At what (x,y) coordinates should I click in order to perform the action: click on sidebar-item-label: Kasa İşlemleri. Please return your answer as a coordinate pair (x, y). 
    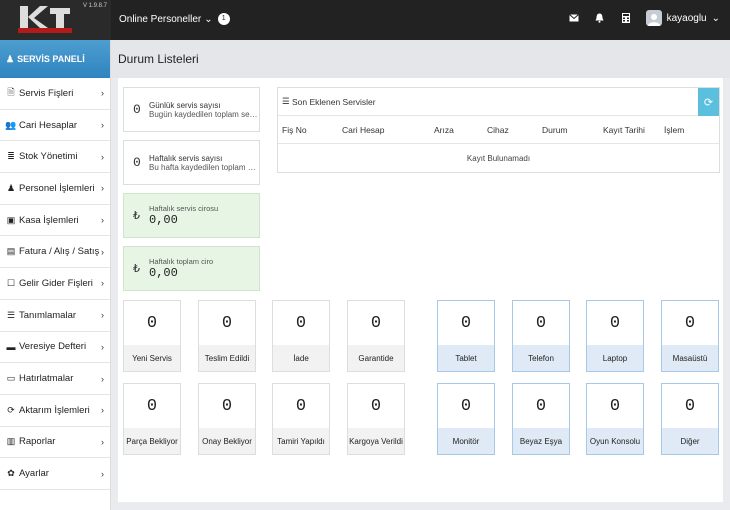
    Looking at the image, I should click on (49, 220).